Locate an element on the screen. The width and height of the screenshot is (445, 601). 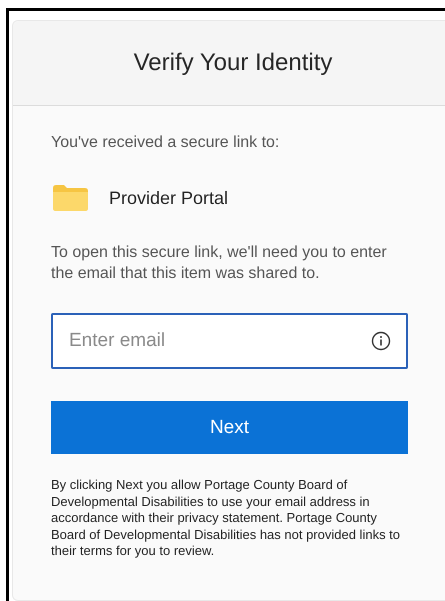
folder-icon is located at coordinates (70, 198).